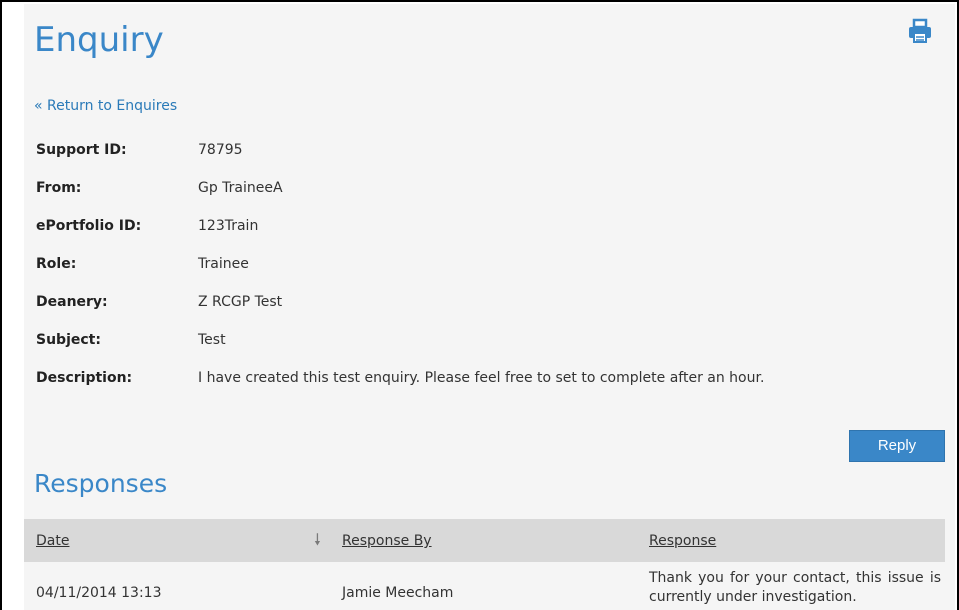 The image size is (959, 610). Describe the element at coordinates (105, 106) in the screenshot. I see `return-to-enquiries-link: « Return to Enquires` at that location.